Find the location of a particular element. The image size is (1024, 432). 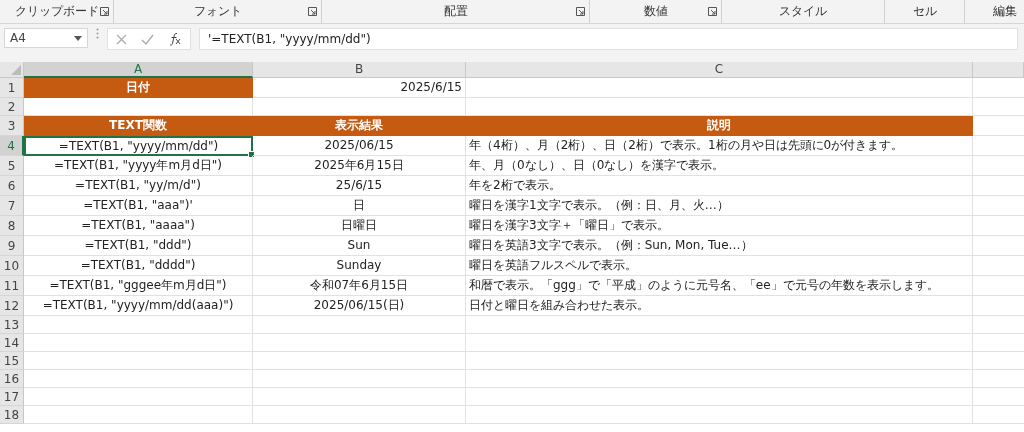

table-cell: 日曜日 is located at coordinates (359, 226).